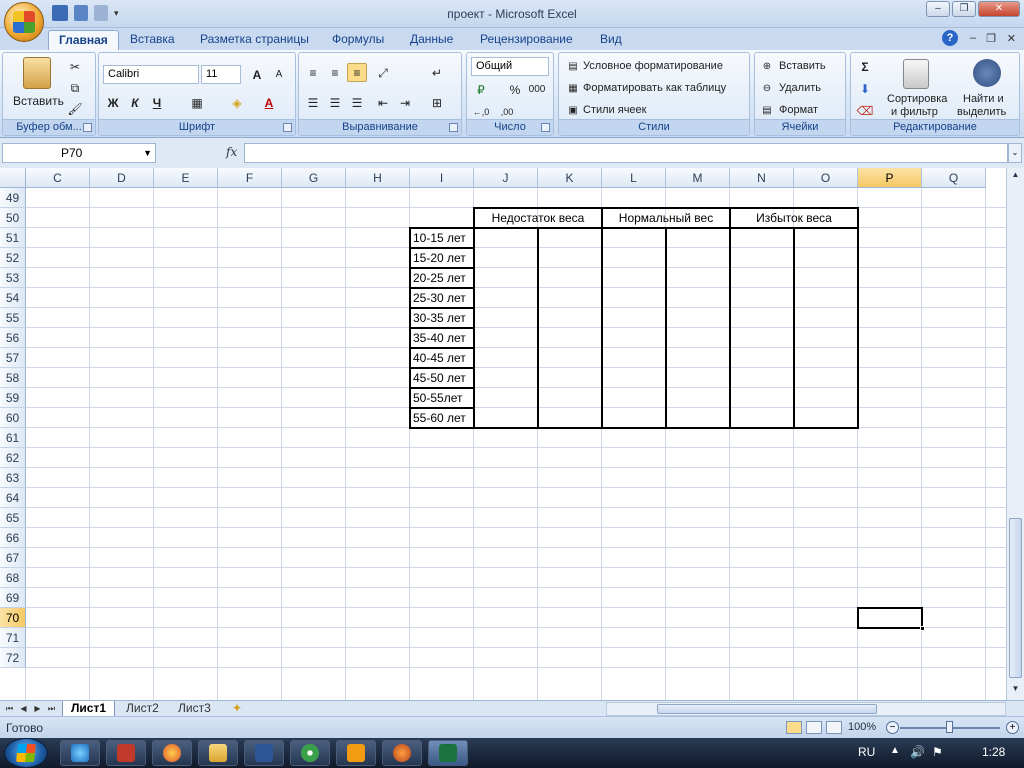 The image size is (1024, 768). I want to click on column-header: I, so click(442, 178).